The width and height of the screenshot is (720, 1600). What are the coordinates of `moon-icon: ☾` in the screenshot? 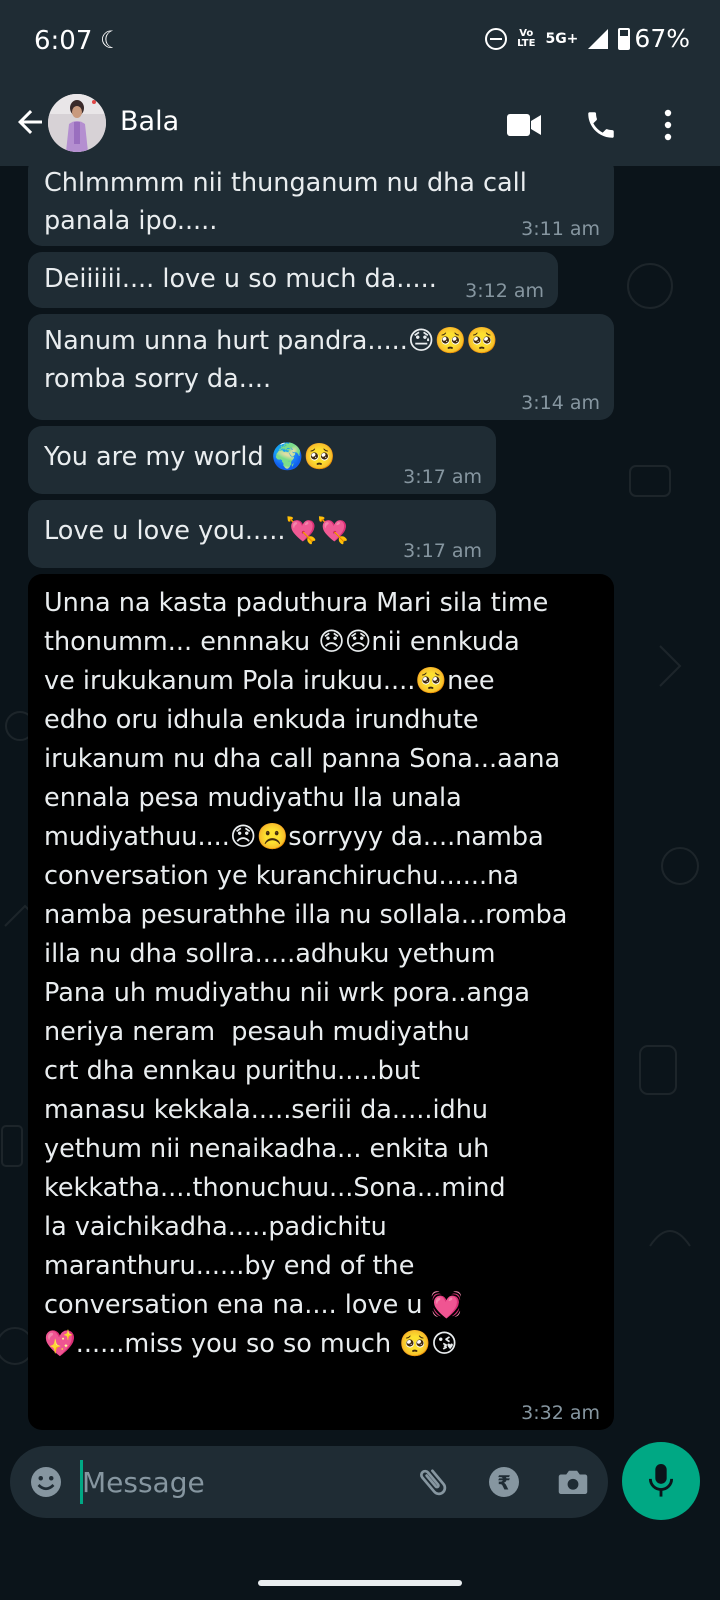 It's located at (111, 40).